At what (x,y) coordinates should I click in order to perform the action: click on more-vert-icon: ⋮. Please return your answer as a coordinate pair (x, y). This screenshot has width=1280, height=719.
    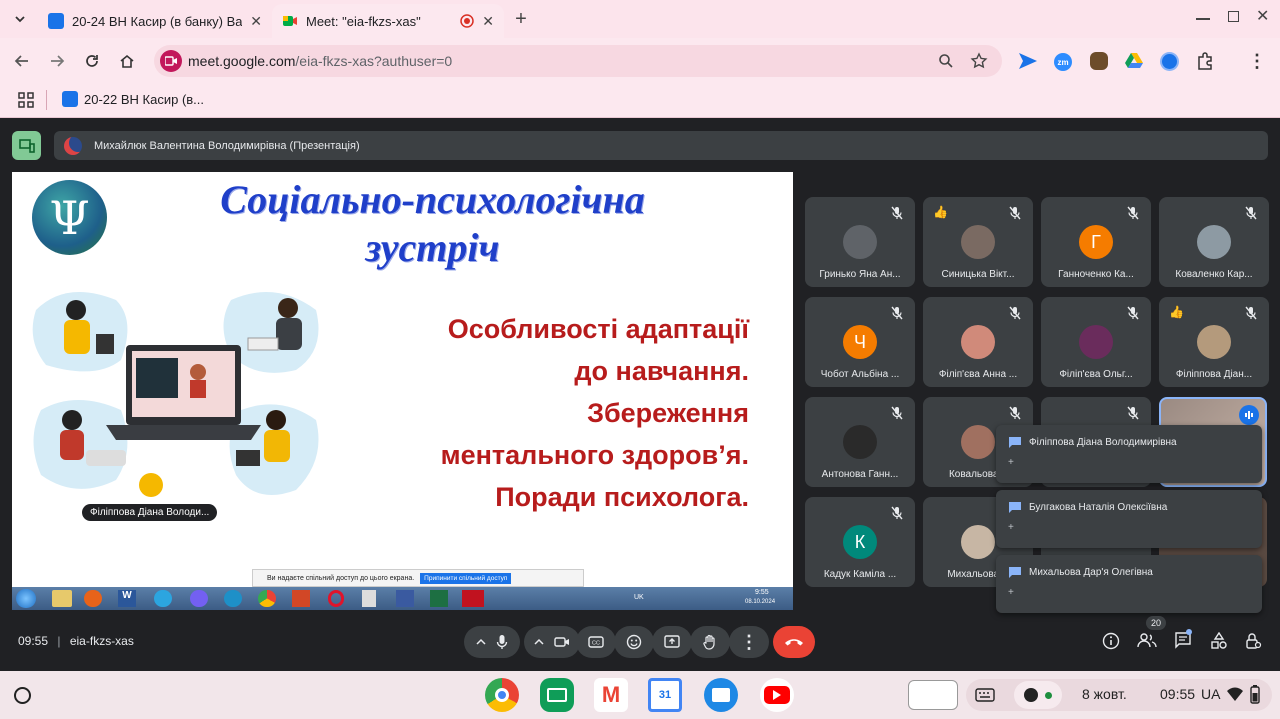
    Looking at the image, I should click on (749, 641).